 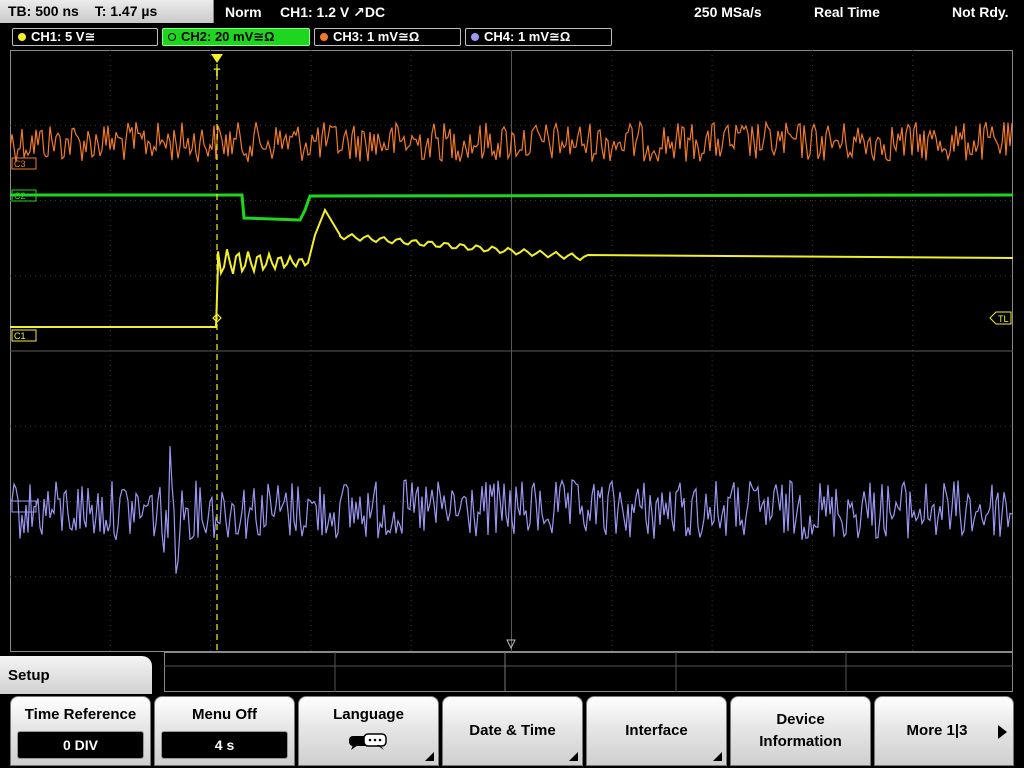 I want to click on menu-off-value: 4 s, so click(x=224, y=745).